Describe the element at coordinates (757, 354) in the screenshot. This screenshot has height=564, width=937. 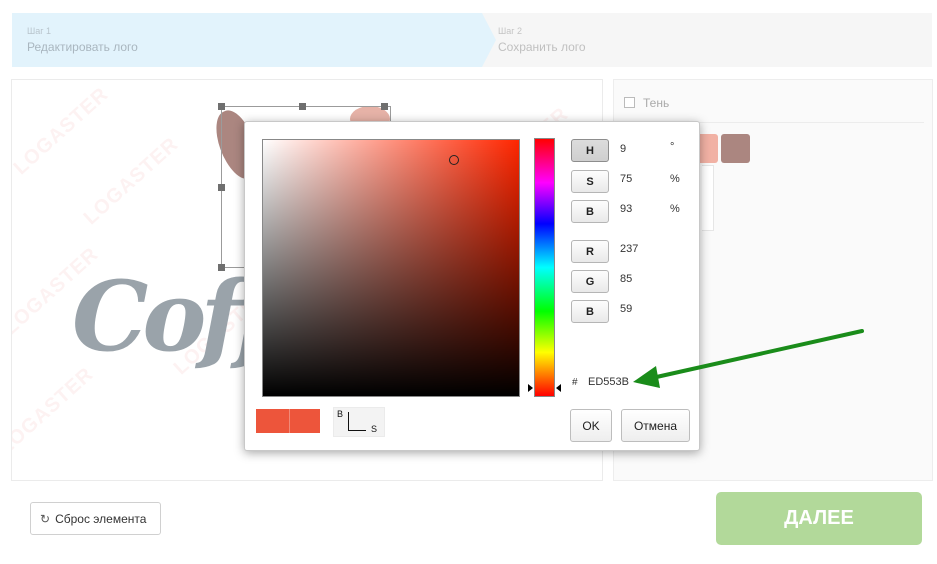
I see `arrow-shaft` at that location.